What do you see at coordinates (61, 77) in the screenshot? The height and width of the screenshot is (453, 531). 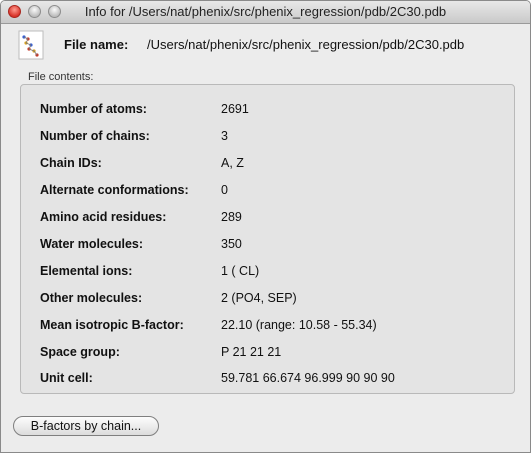 I see `file-contents-label: File contents:` at bounding box center [61, 77].